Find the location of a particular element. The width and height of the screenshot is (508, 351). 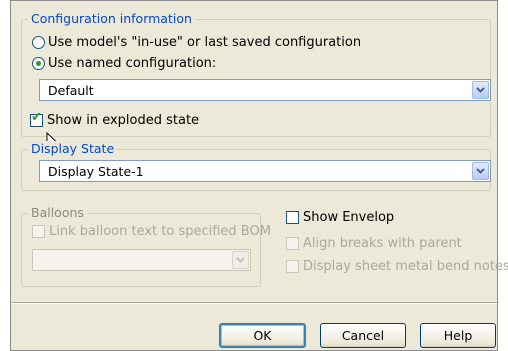

display-state-group-title: Display State is located at coordinates (73, 149).